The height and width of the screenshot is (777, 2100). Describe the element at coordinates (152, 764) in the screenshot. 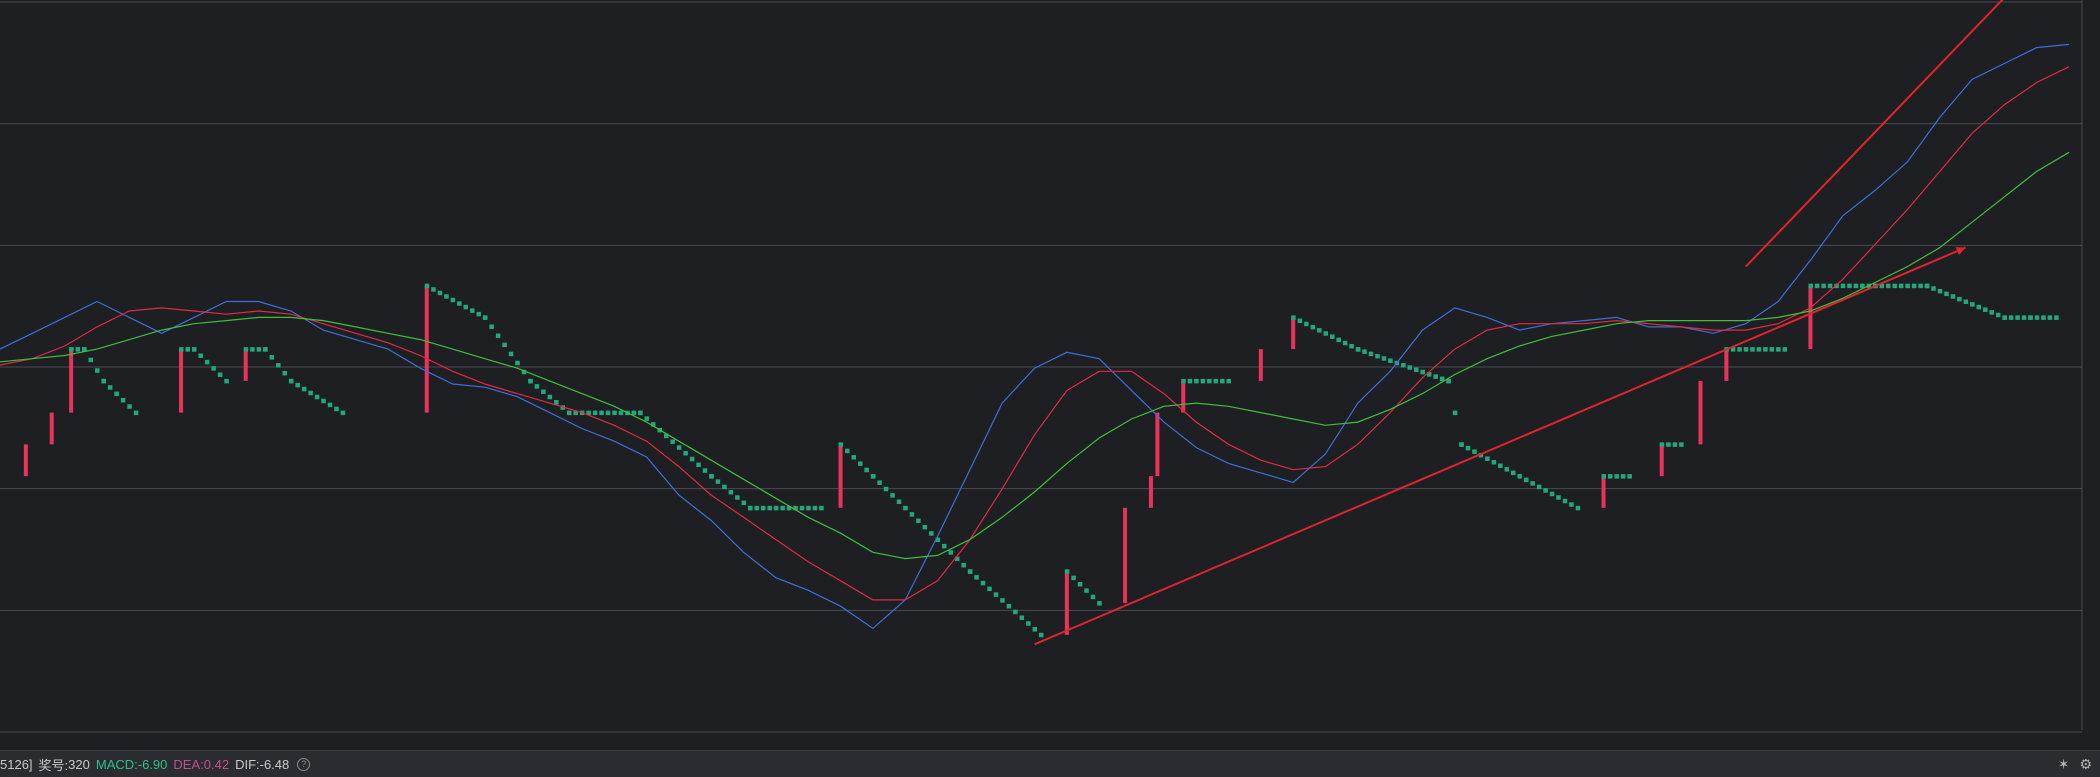

I see `macd-value: -6.90` at that location.